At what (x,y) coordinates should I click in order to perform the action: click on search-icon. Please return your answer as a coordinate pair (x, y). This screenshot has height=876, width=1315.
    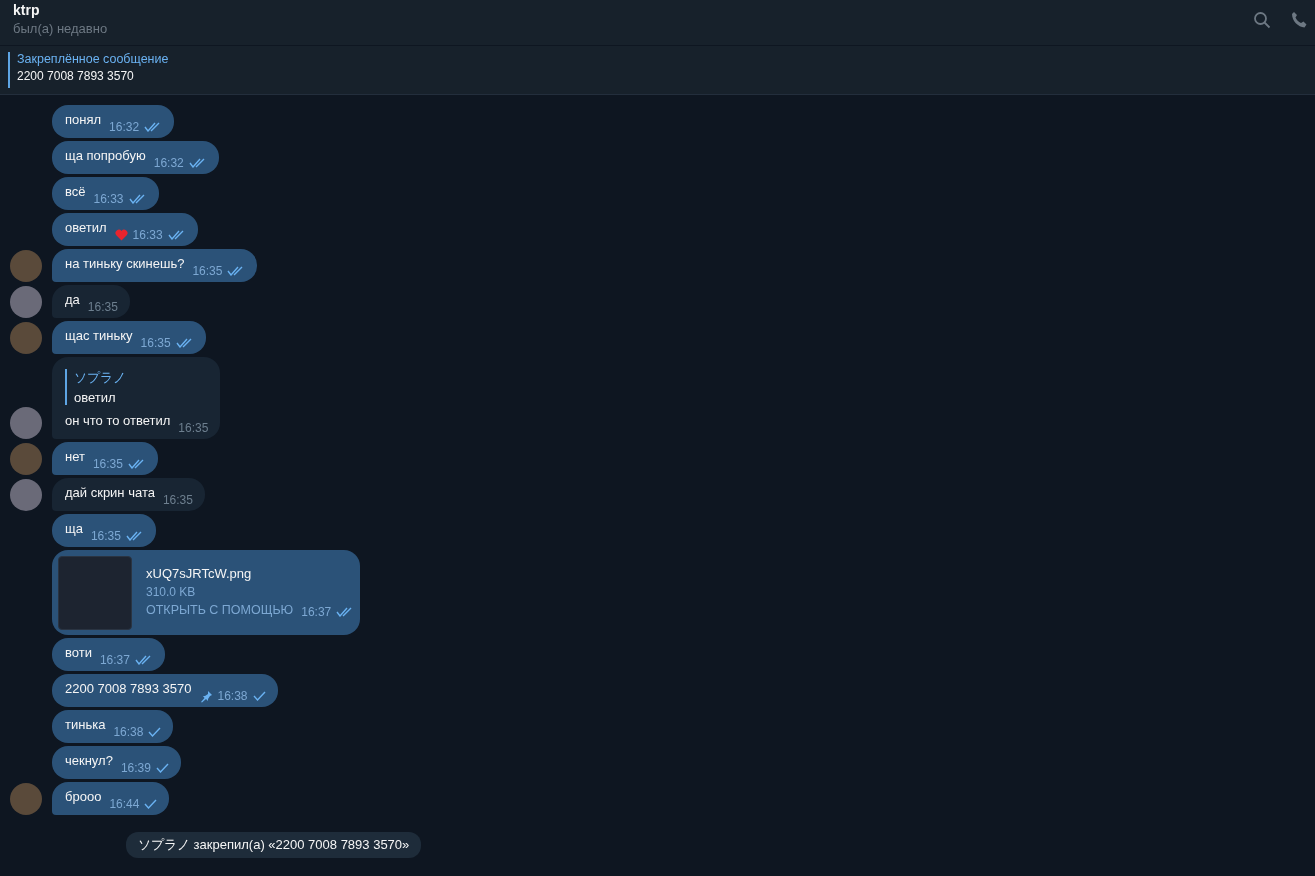
    Looking at the image, I should click on (1262, 20).